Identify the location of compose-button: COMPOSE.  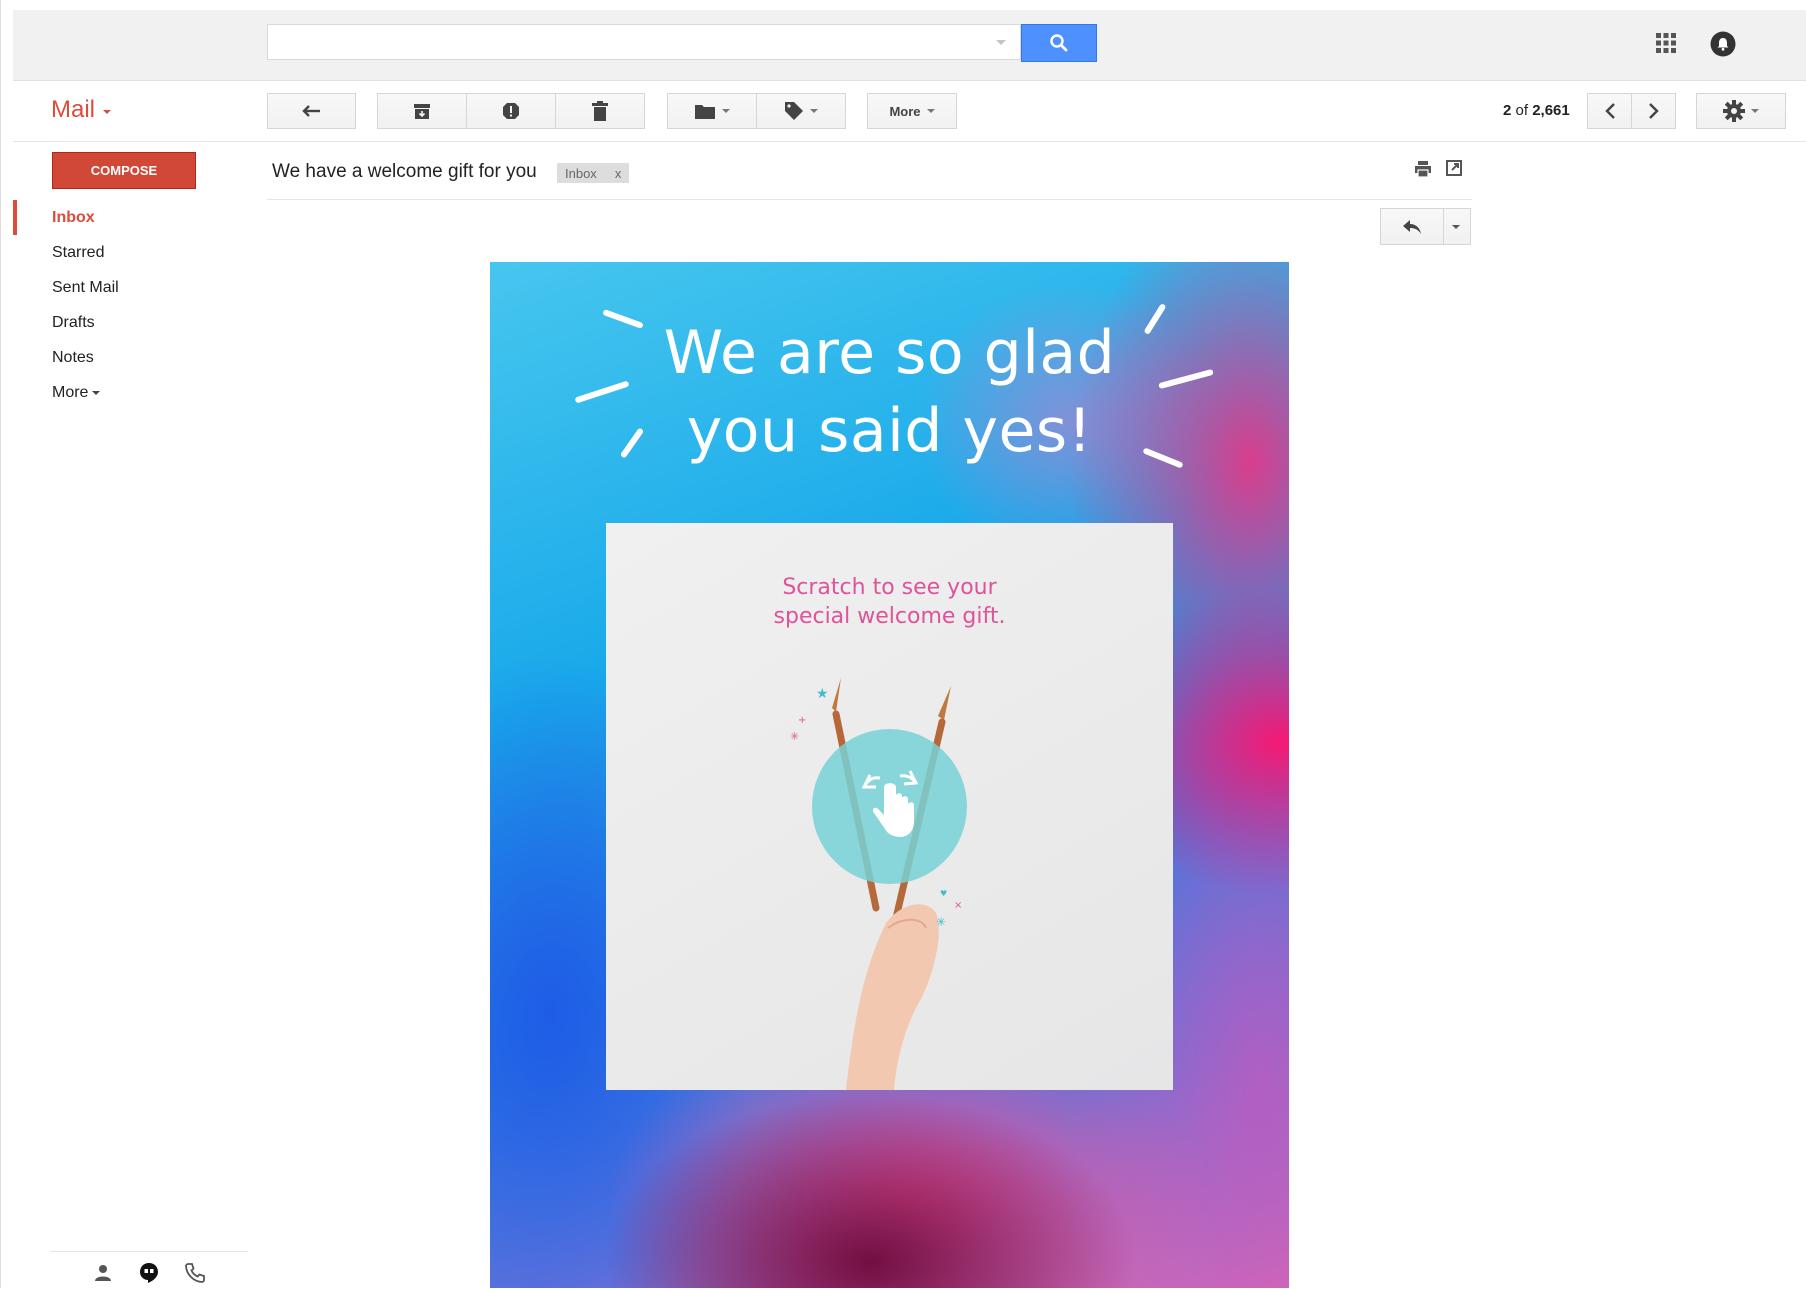
(124, 170).